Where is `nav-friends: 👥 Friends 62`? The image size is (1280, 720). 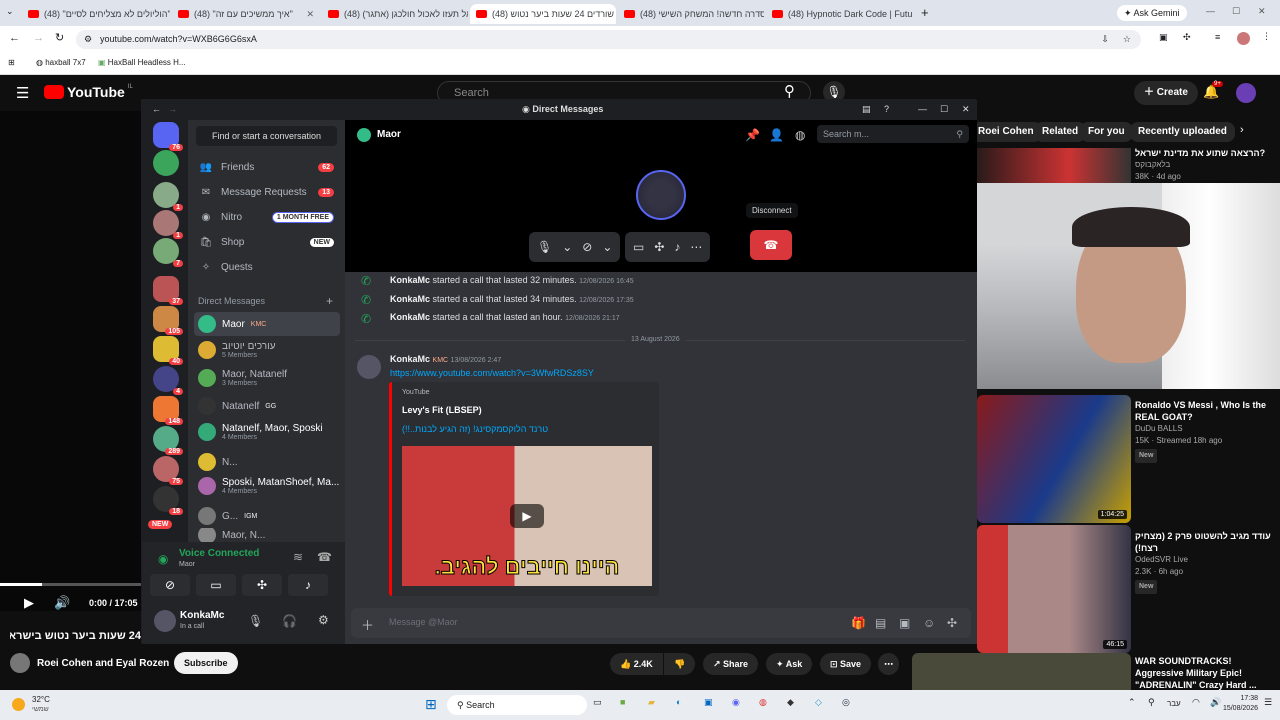
nav-friends: 👥 Friends 62 is located at coordinates (267, 167).